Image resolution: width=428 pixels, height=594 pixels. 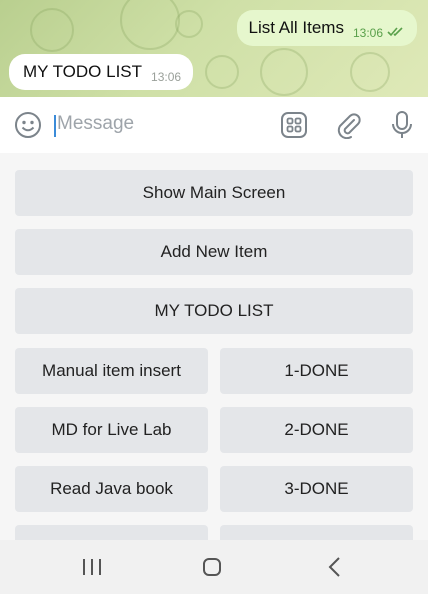 I want to click on system-navigation-bar, so click(x=214, y=567).